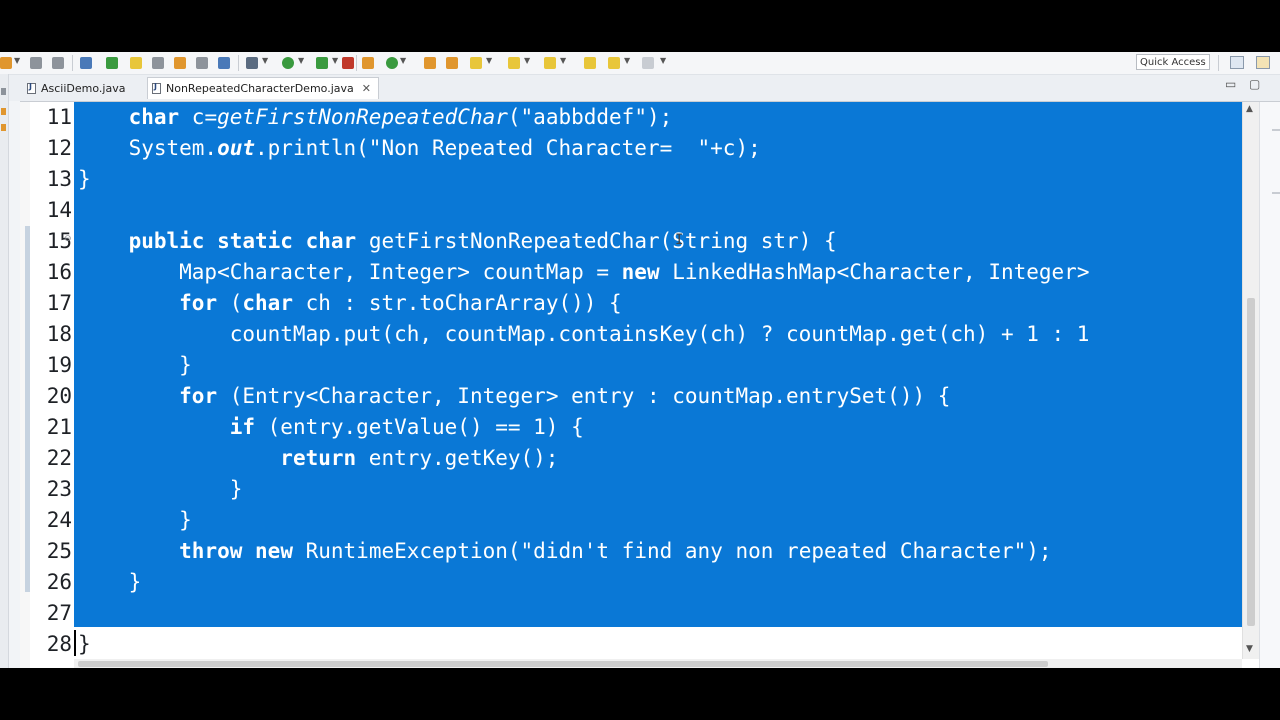 This screenshot has height=720, width=1280. Describe the element at coordinates (75, 643) in the screenshot. I see `text-caret` at that location.